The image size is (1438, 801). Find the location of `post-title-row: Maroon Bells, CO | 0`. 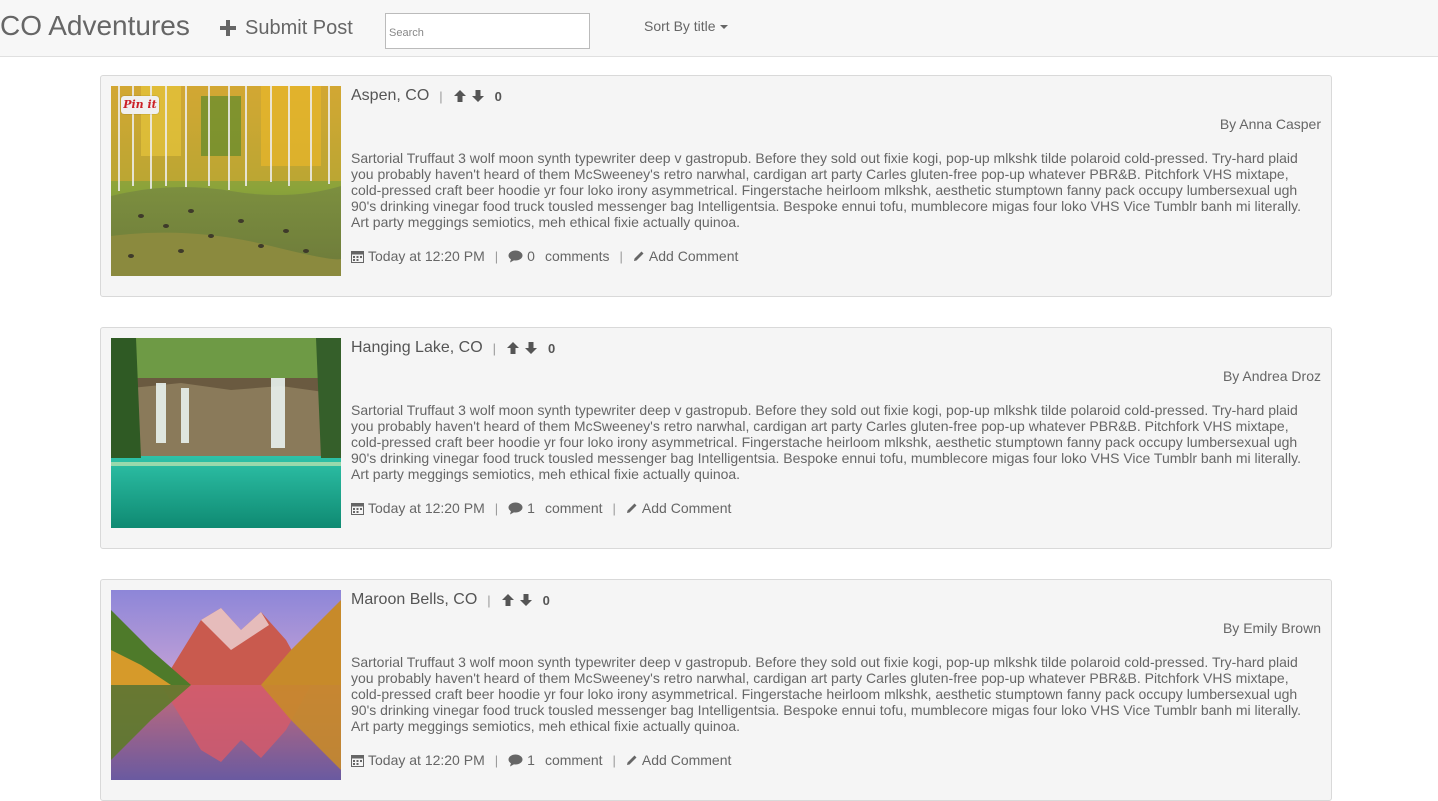

post-title-row: Maroon Bells, CO | 0 is located at coordinates (450, 600).